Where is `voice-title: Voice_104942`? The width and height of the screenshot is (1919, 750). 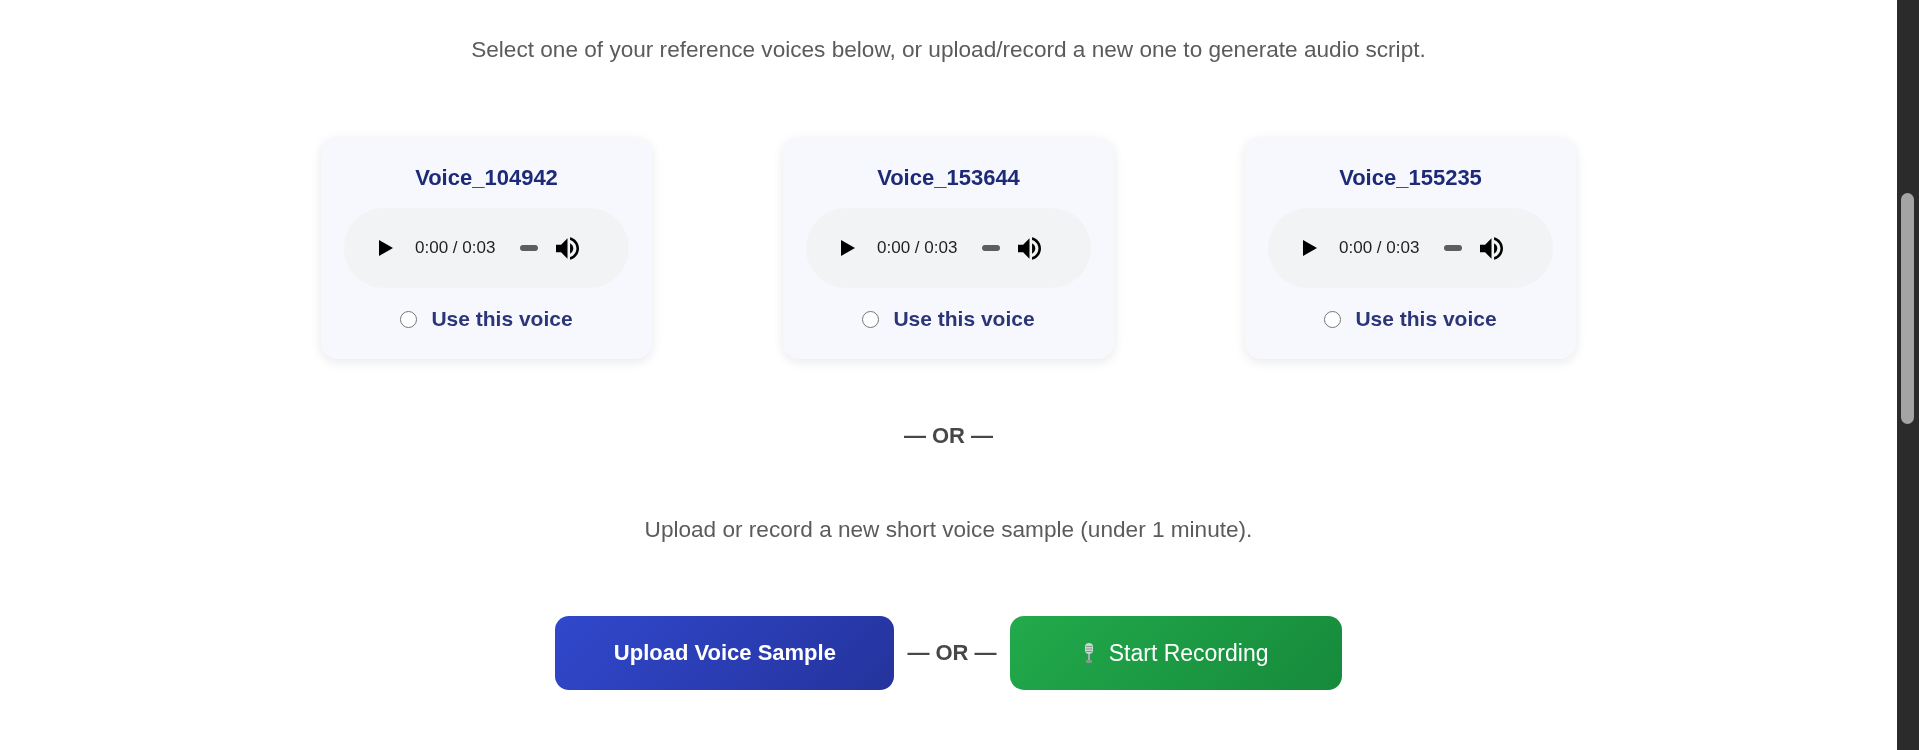
voice-title: Voice_104942 is located at coordinates (486, 178).